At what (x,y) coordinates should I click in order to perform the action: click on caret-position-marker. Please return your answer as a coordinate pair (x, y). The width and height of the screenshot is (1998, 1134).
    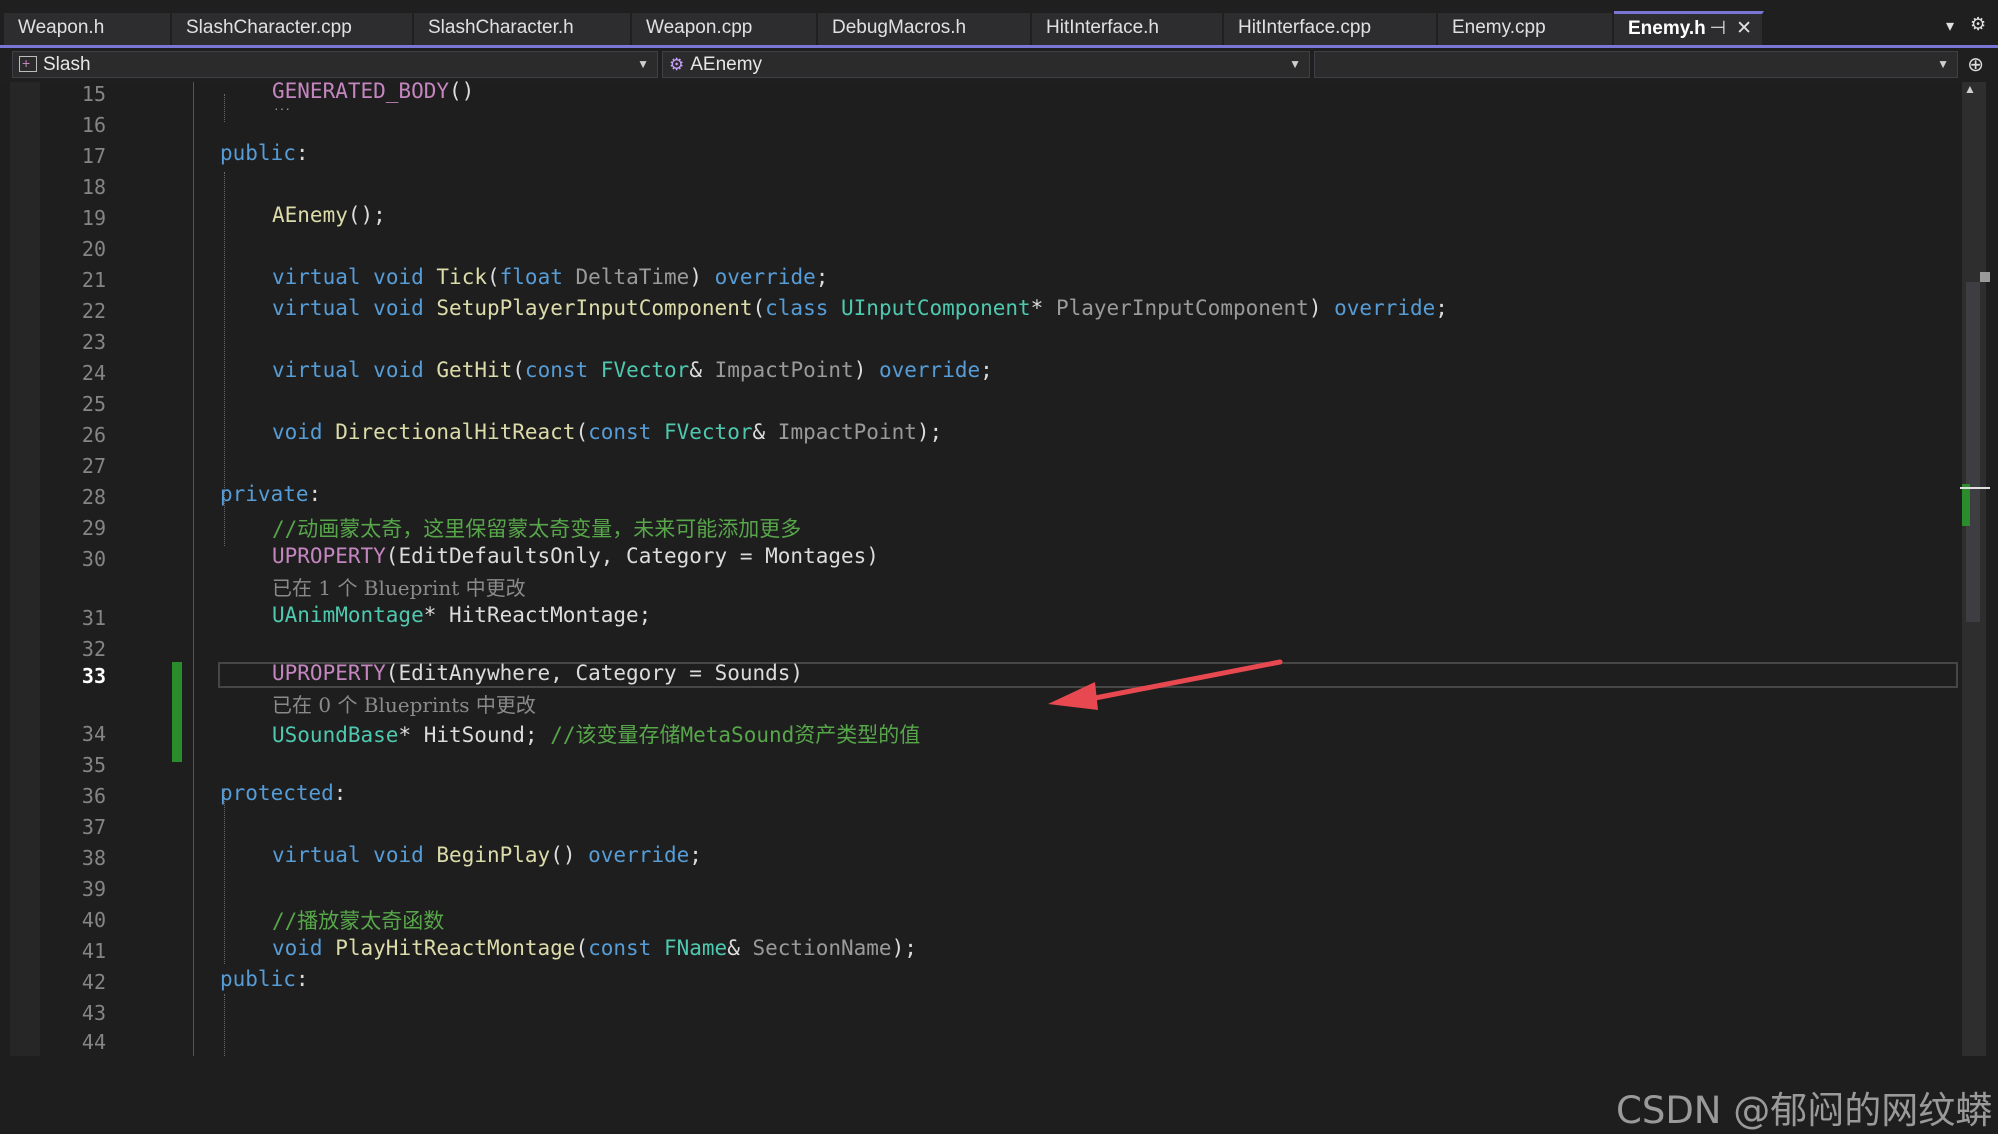
    Looking at the image, I should click on (1975, 488).